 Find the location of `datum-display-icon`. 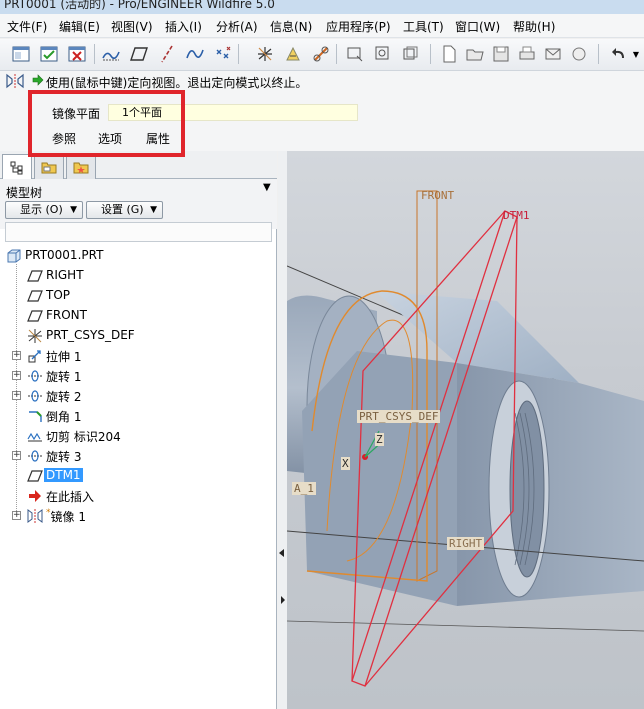

datum-display-icon is located at coordinates (111, 56).